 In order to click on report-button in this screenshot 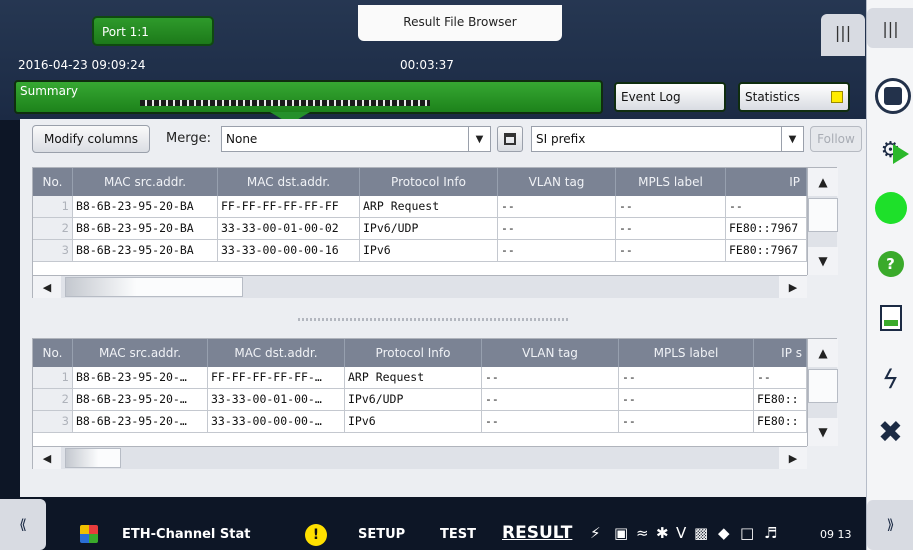, I will do `click(890, 318)`.